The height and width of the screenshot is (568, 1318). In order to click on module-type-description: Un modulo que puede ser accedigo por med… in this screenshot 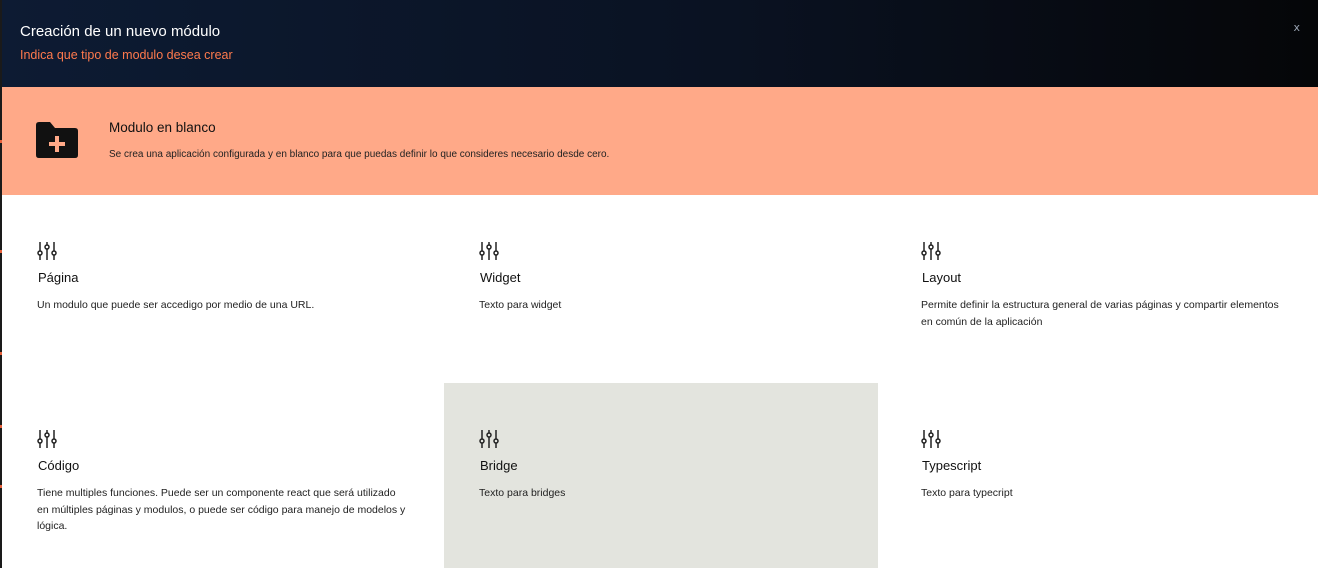, I will do `click(176, 305)`.